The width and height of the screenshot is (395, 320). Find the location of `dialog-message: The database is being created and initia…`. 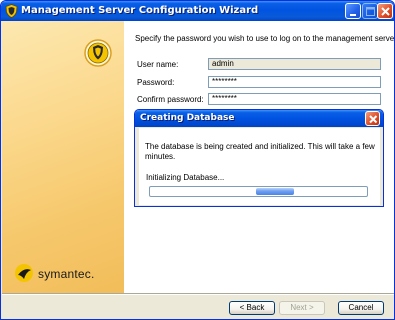

dialog-message: The database is being created and initia… is located at coordinates (260, 151).